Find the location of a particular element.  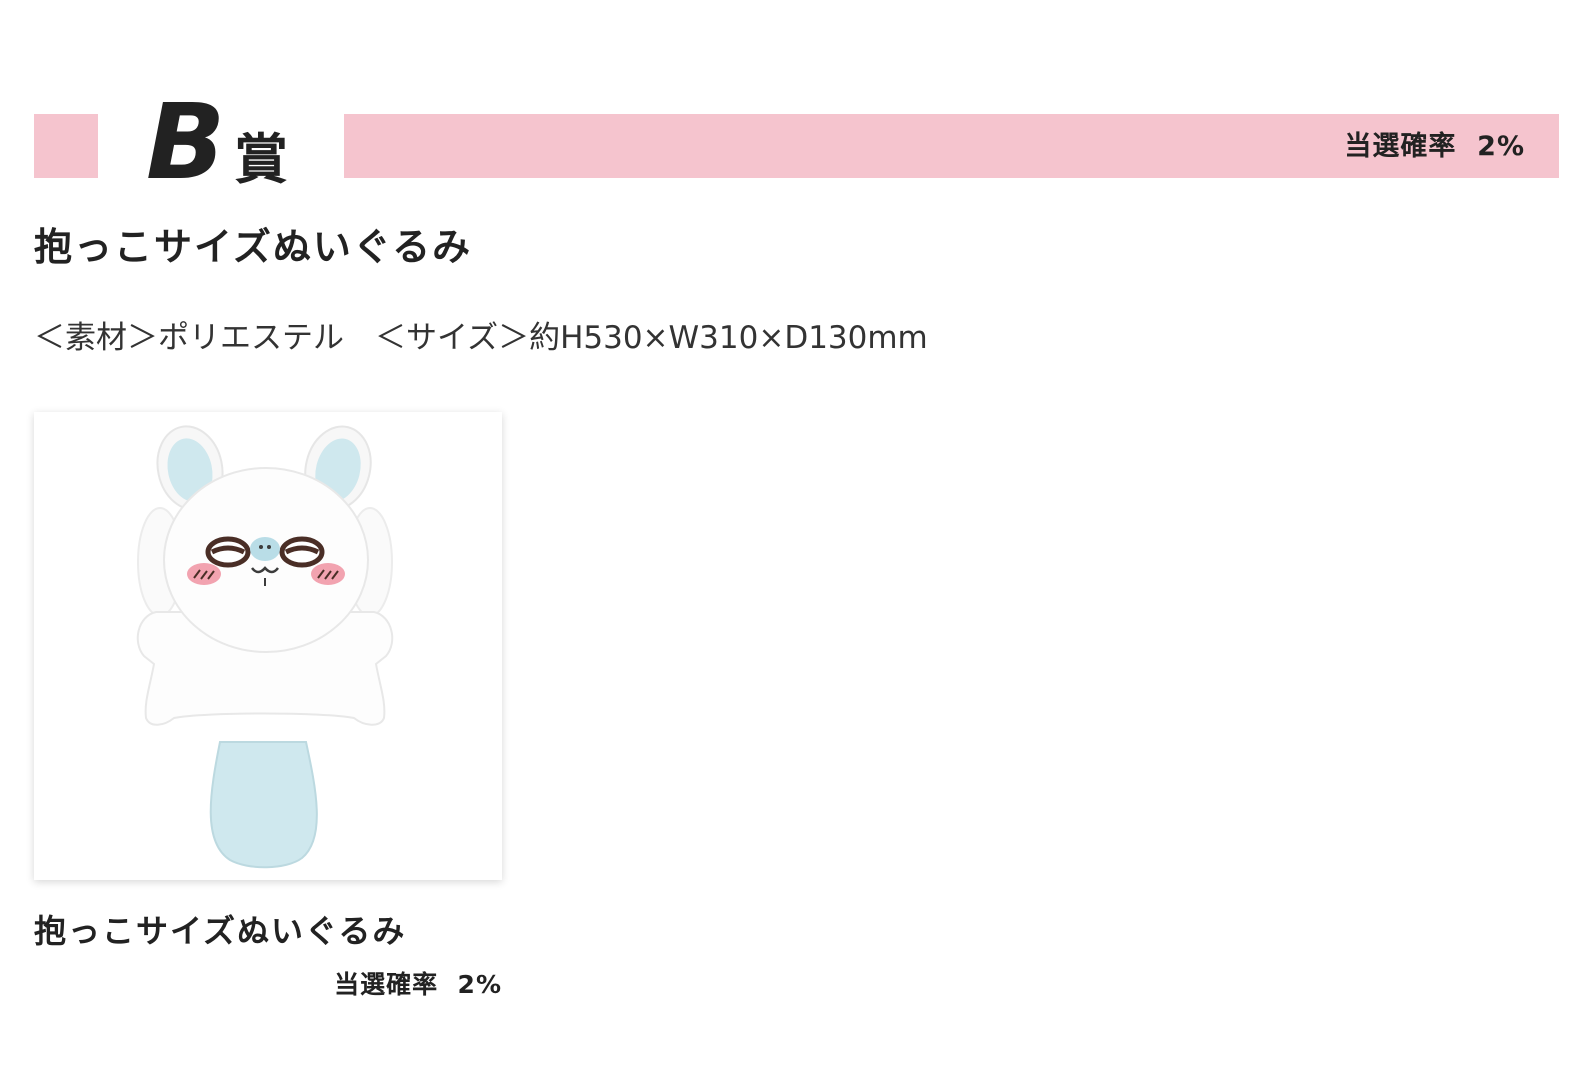

nostril-left is located at coordinates (261, 547).